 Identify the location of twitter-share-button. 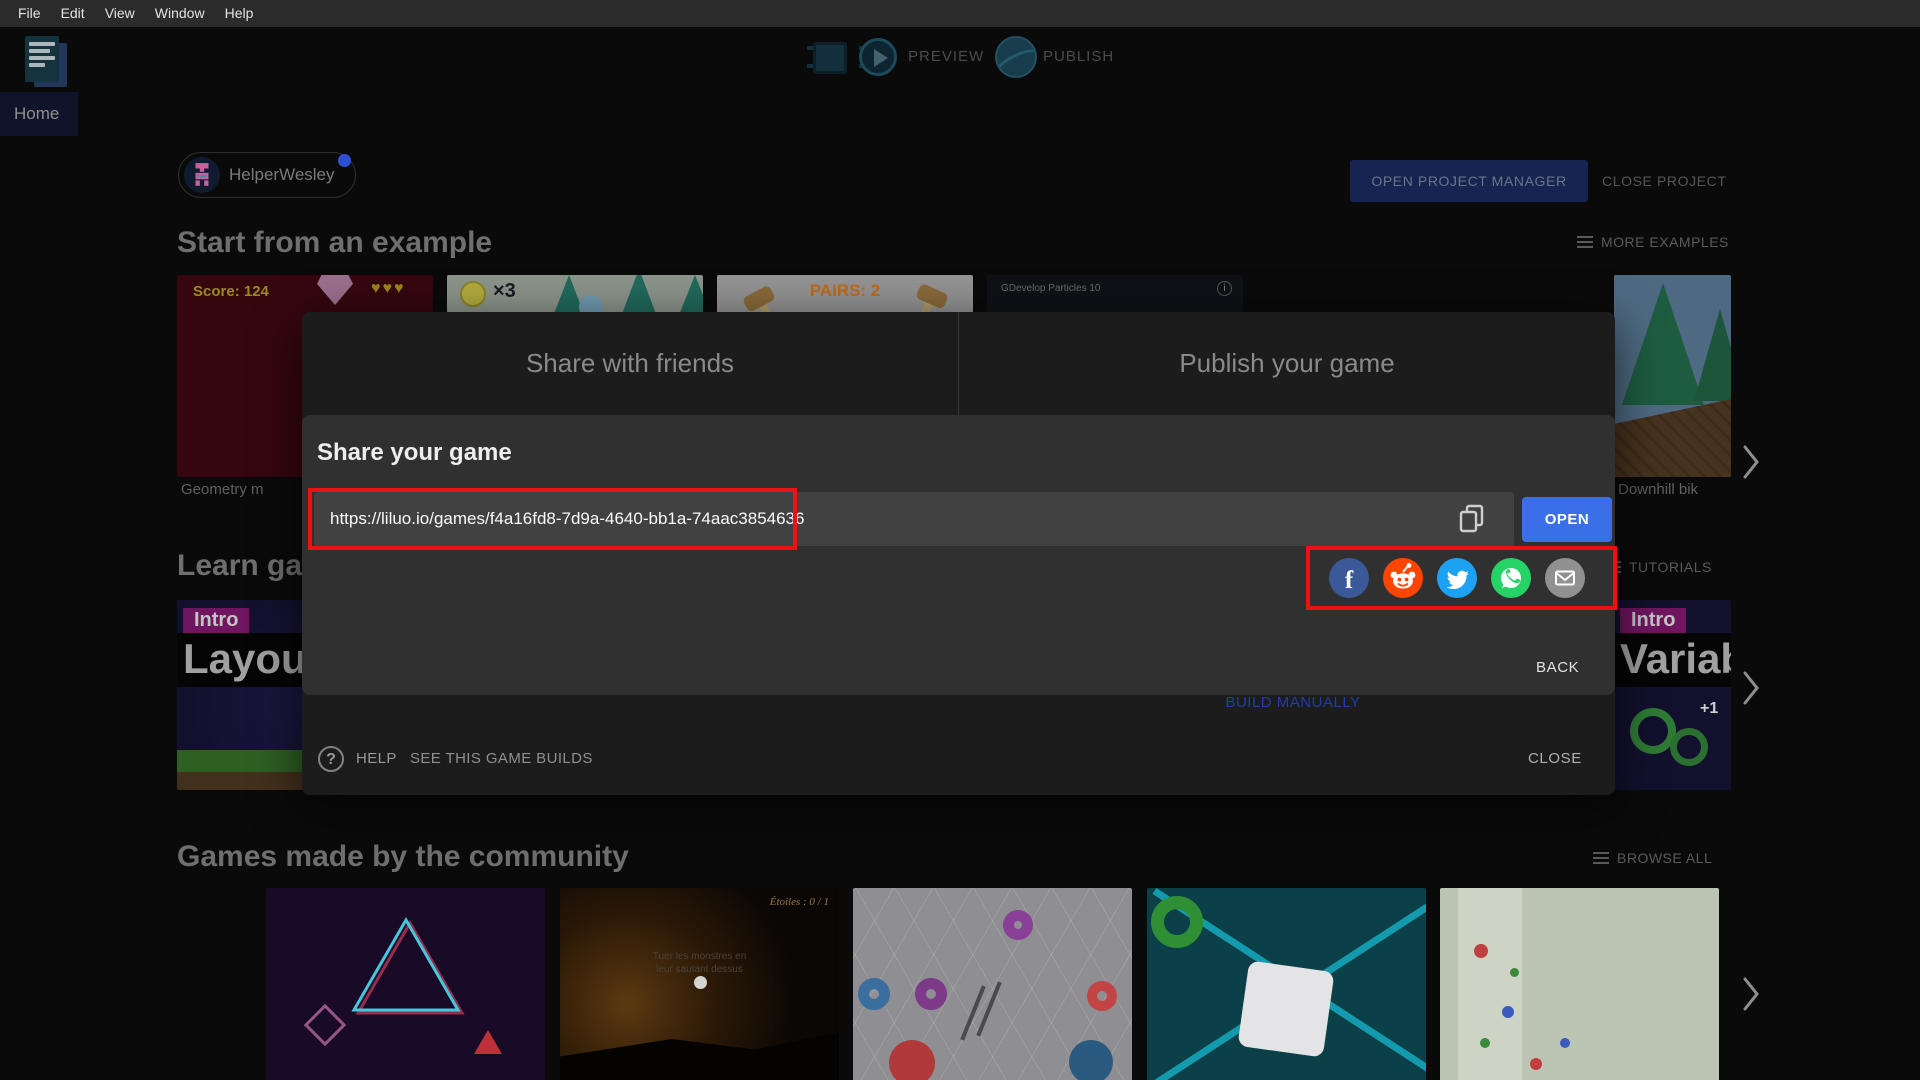
(1457, 578).